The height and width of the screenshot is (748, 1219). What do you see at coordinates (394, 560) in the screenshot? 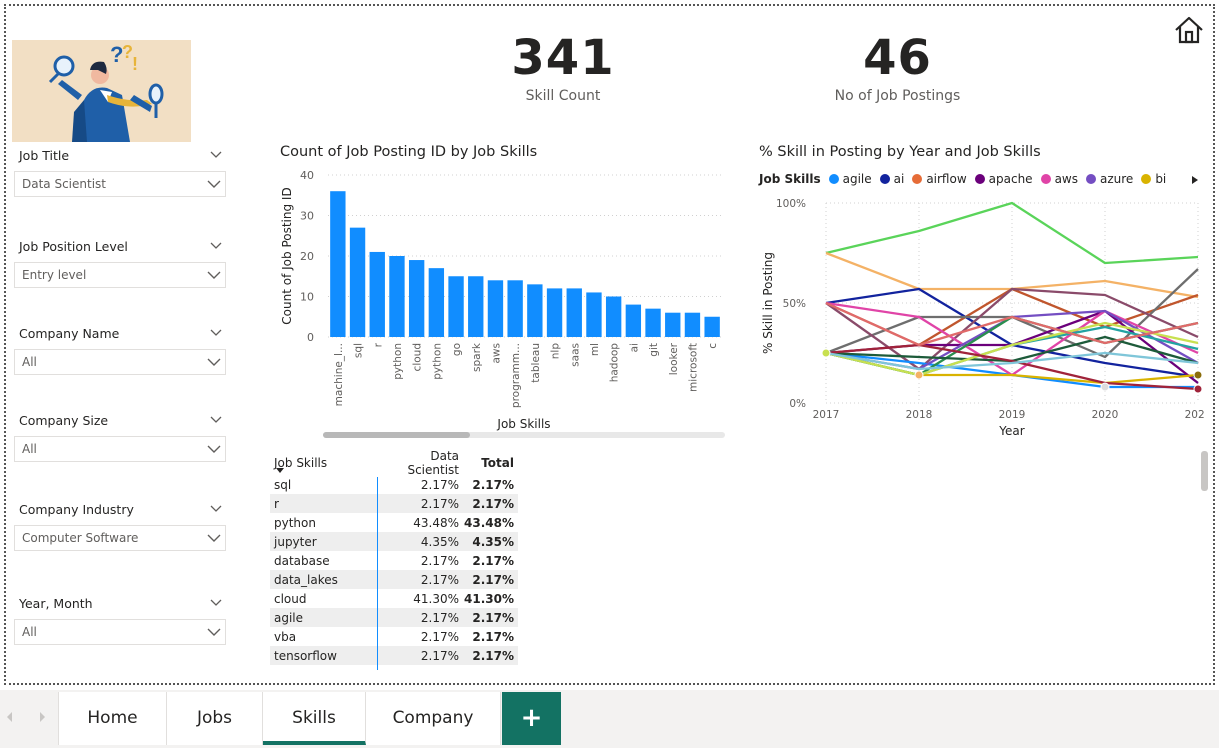
I see `table-row: database 2.17% 2.17%` at bounding box center [394, 560].